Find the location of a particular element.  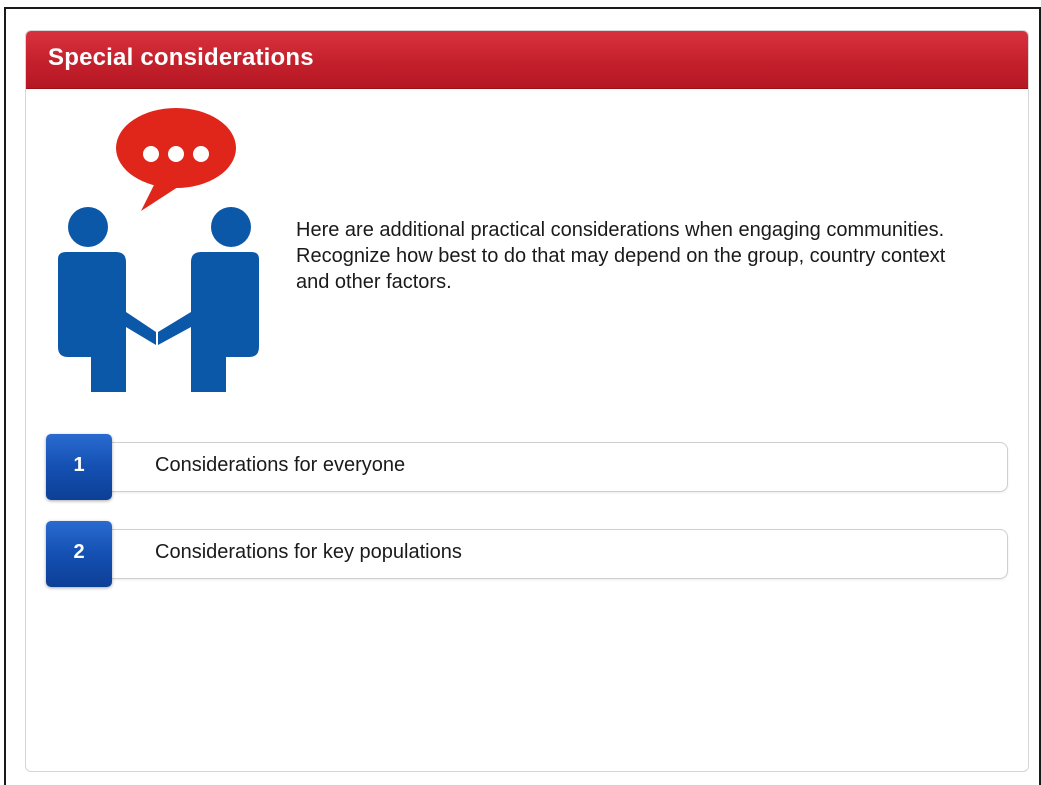

item-label: Considerations for key populations is located at coordinates (308, 552).